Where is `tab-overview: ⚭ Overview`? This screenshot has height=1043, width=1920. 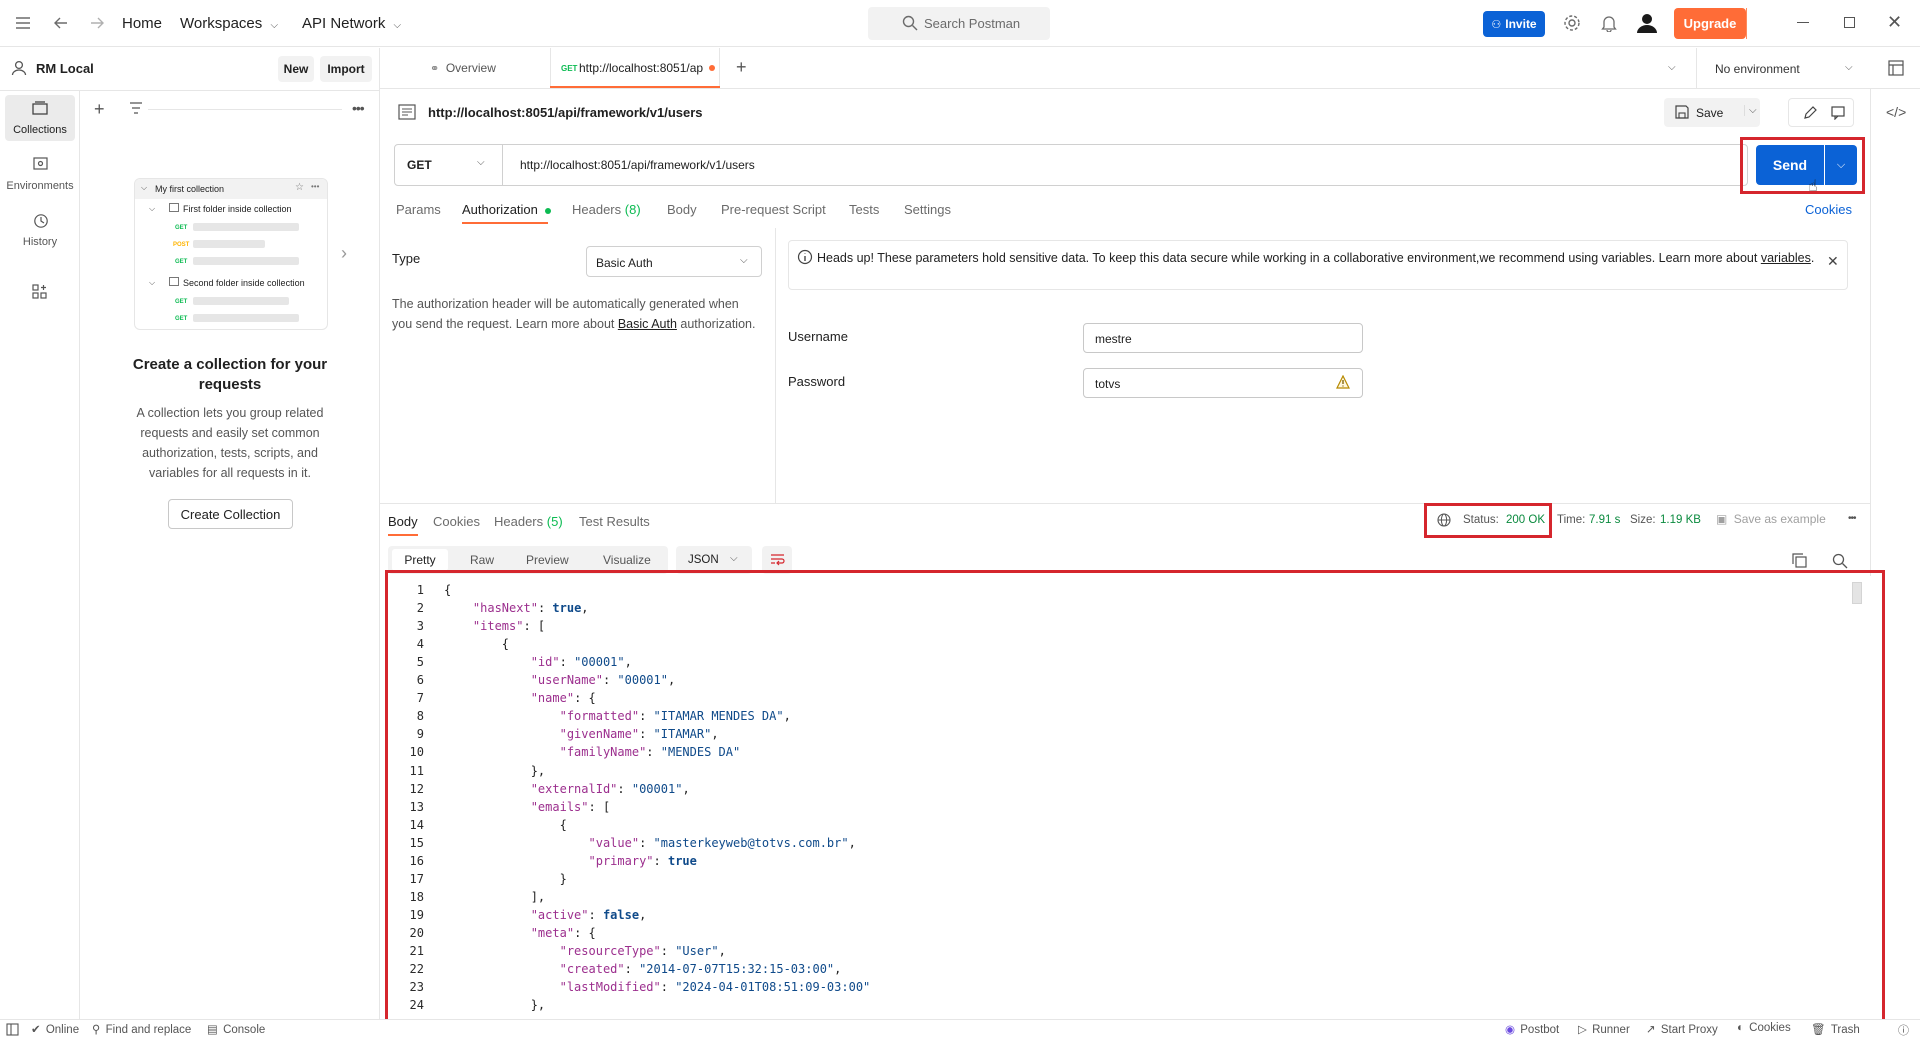
tab-overview: ⚭ Overview is located at coordinates (463, 67).